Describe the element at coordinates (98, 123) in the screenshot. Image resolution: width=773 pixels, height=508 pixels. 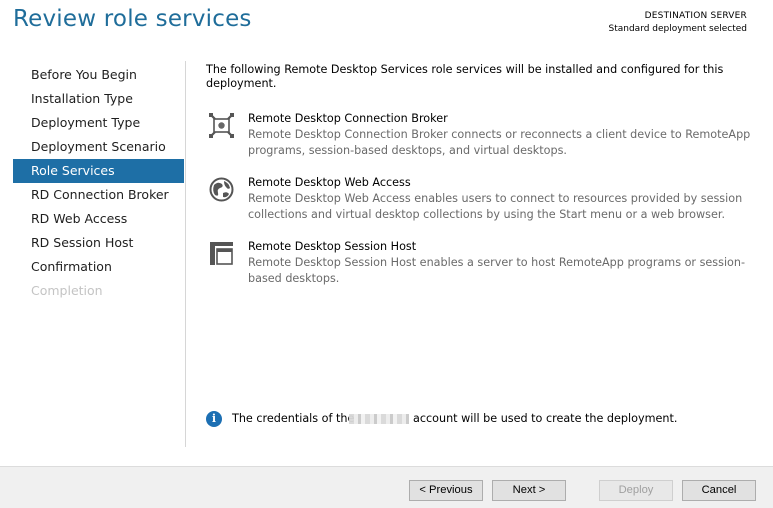
I see `nav-item-deployment-type: Deployment Type` at that location.